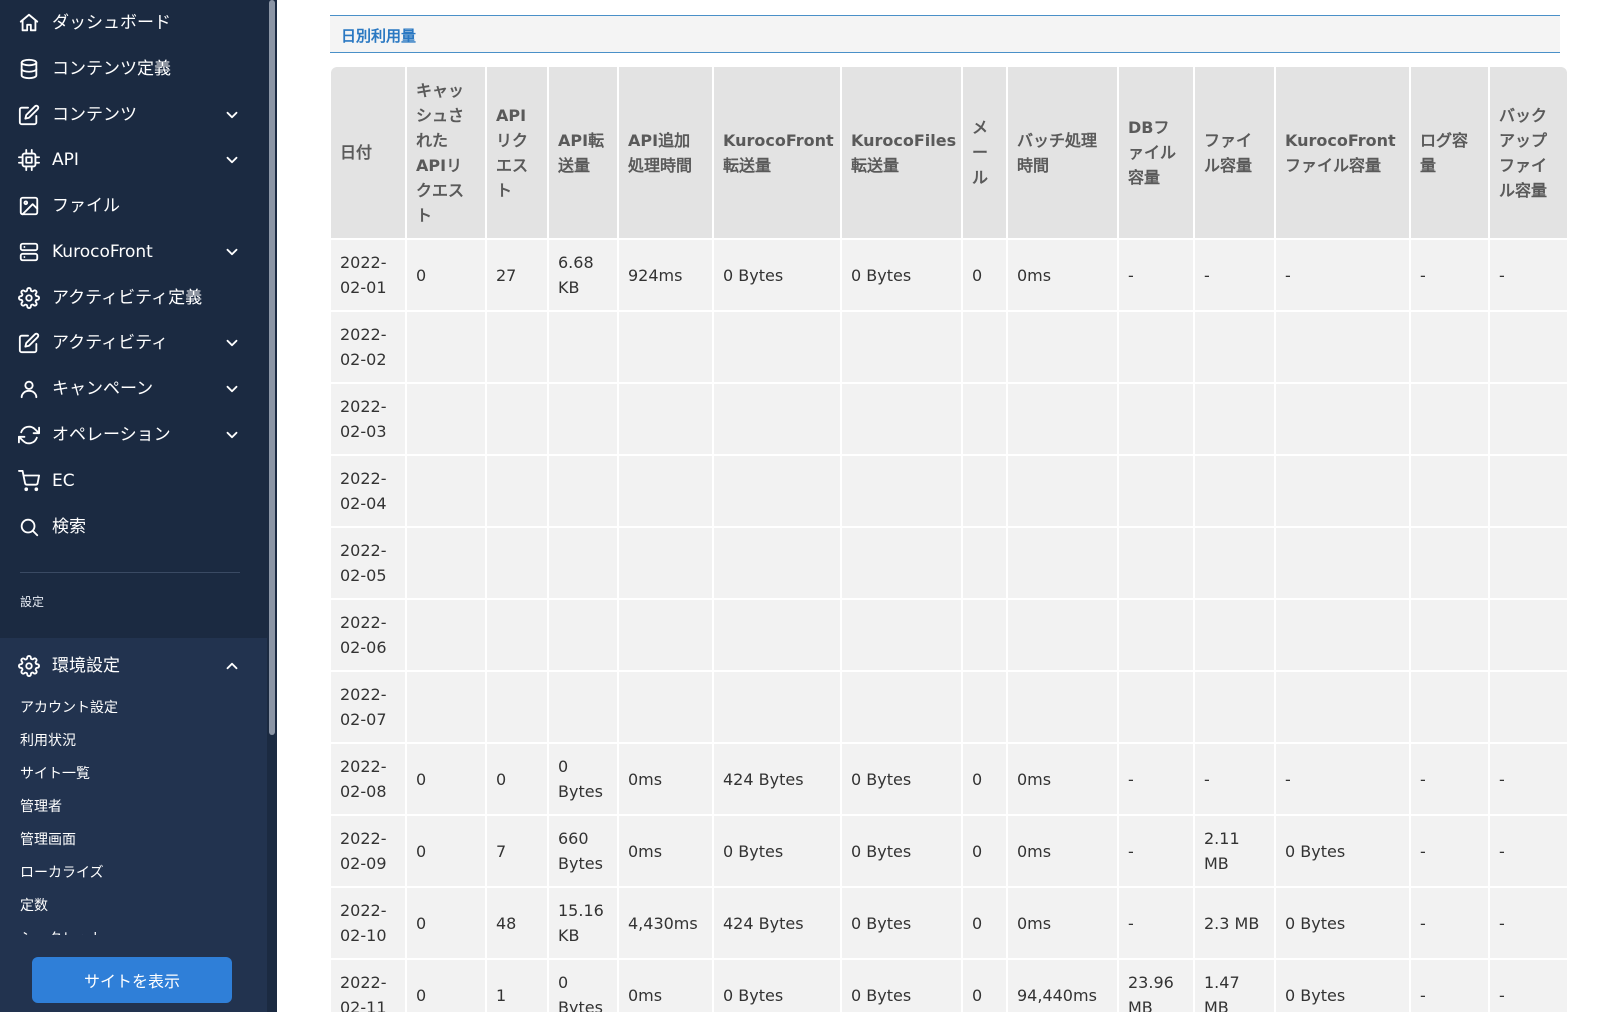 This screenshot has width=1600, height=1012. I want to click on search-icon, so click(29, 527).